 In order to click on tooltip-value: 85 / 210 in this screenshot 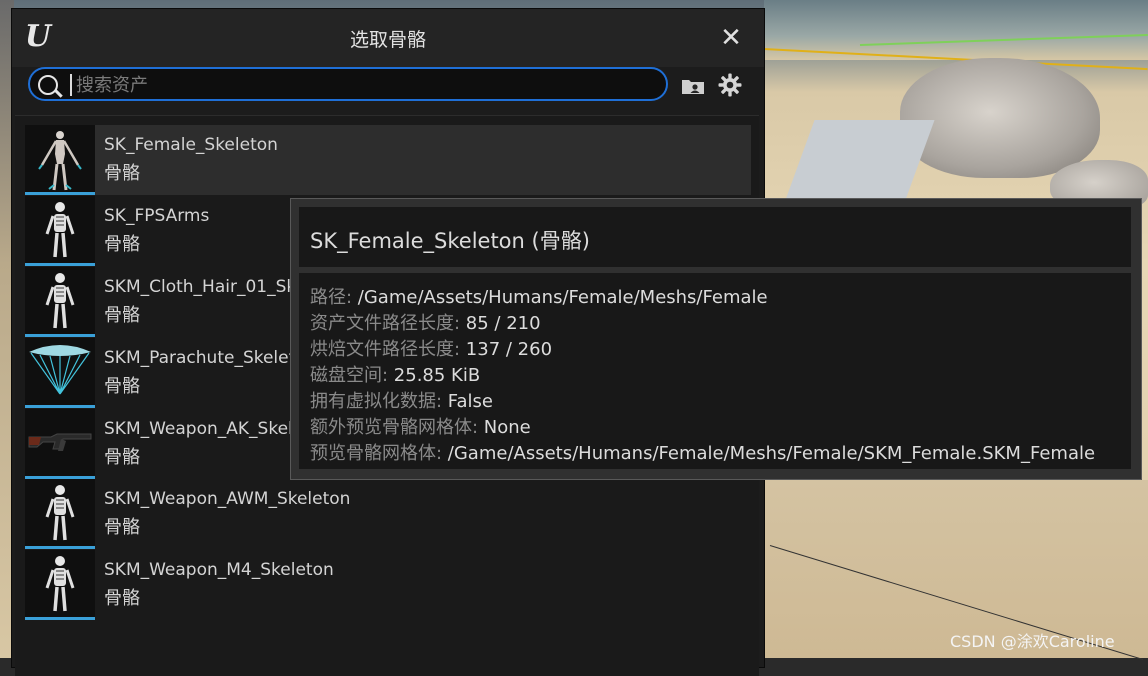, I will do `click(503, 323)`.